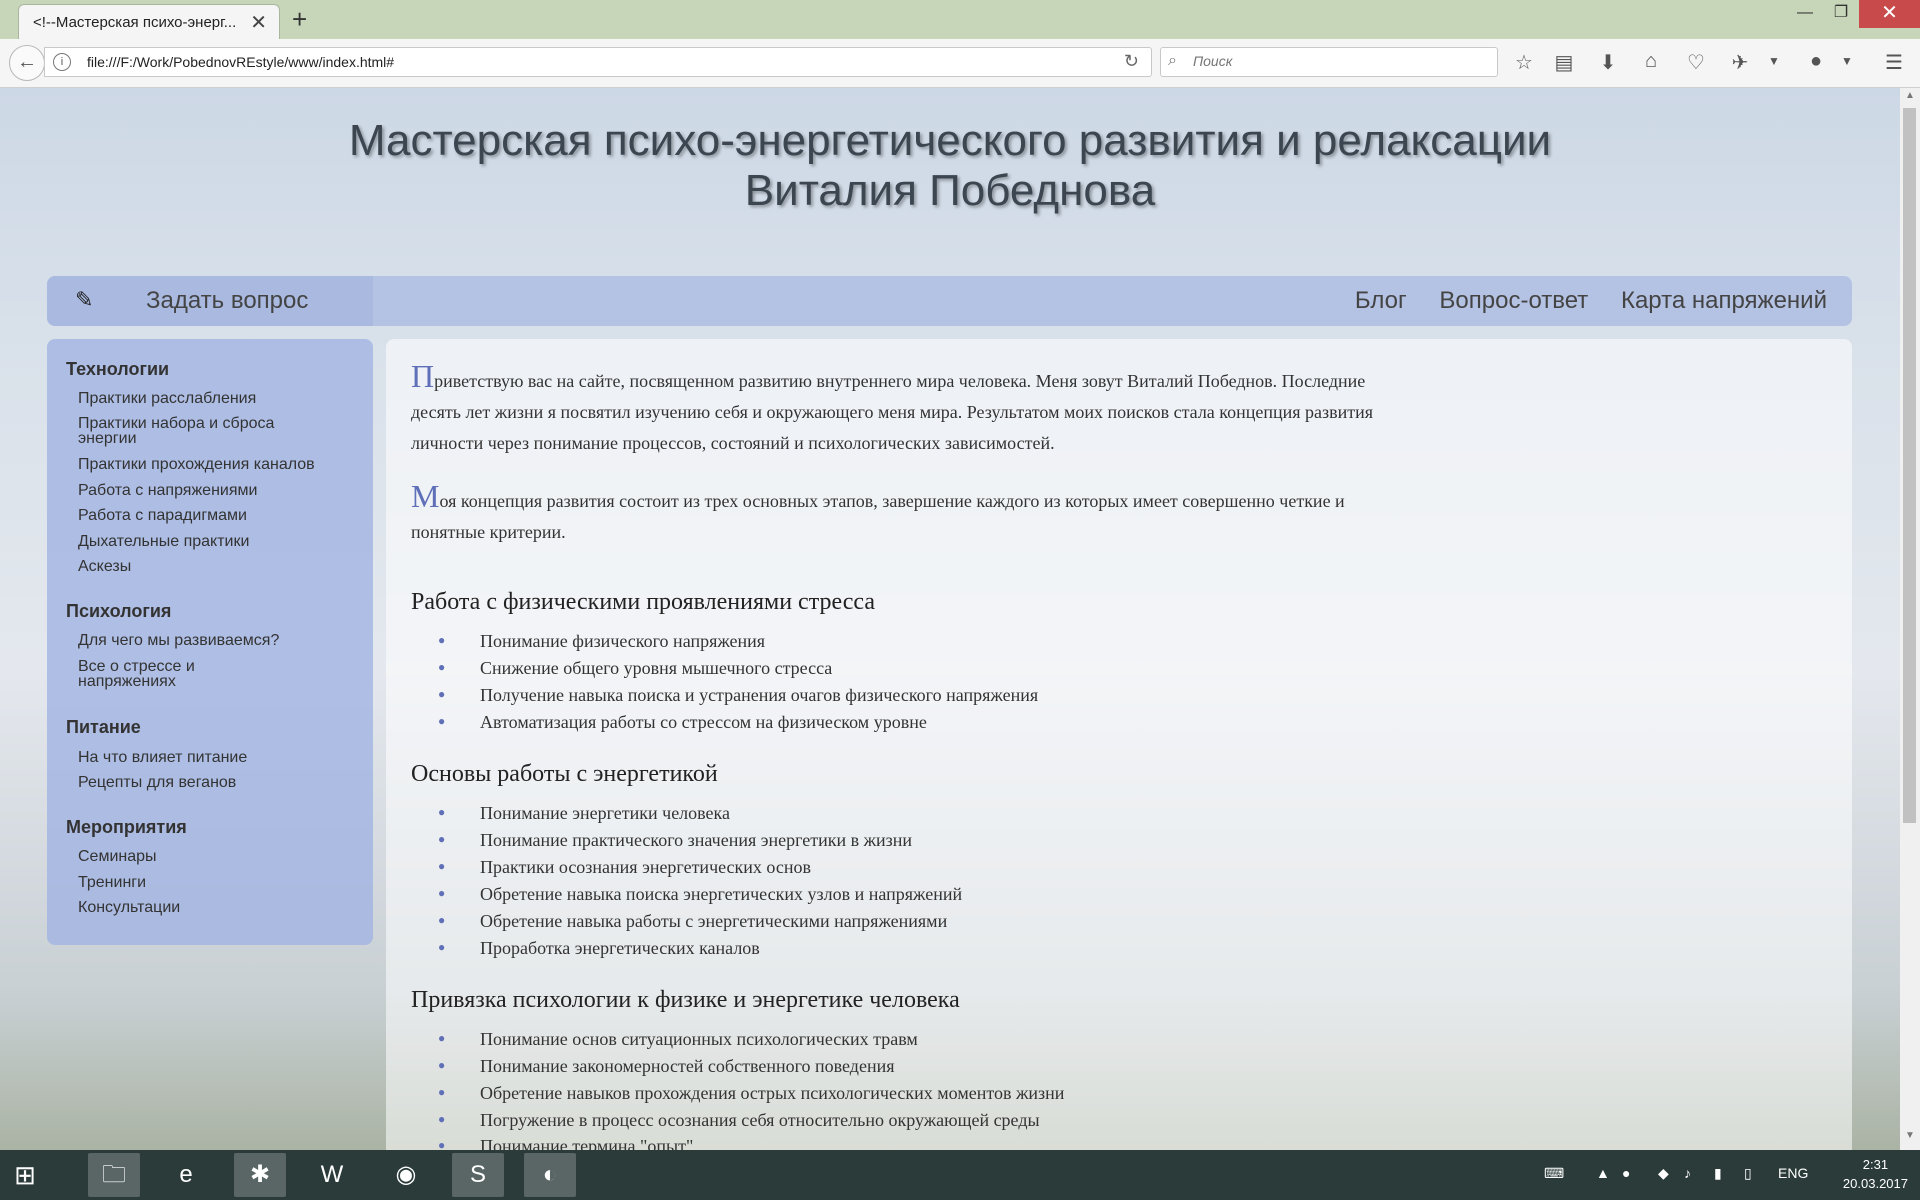 The image size is (1920, 1200). What do you see at coordinates (203, 516) in the screenshot?
I see `sidebar-item: Работа с парадигмами` at bounding box center [203, 516].